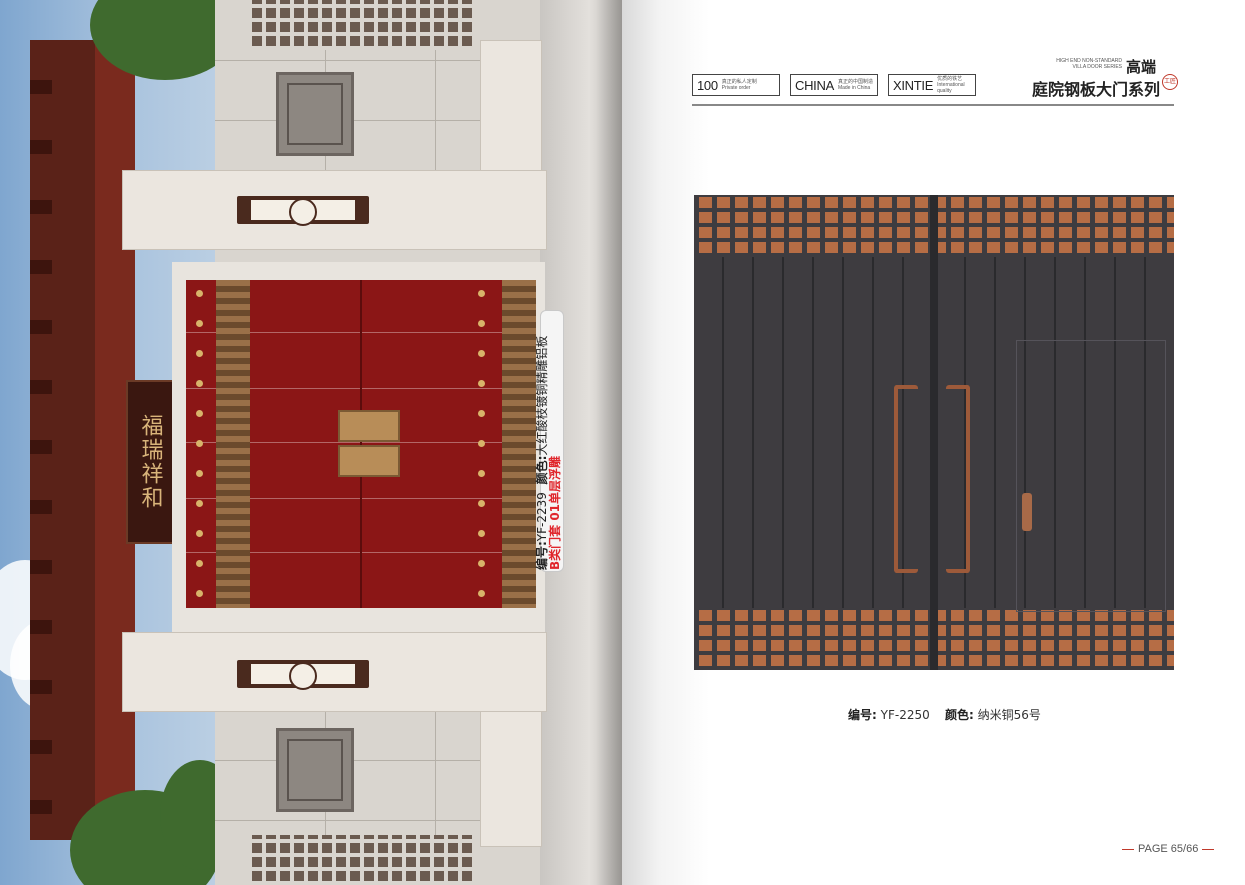  What do you see at coordinates (150, 462) in the screenshot?
I see `sign-board: 福瑞祥和` at bounding box center [150, 462].